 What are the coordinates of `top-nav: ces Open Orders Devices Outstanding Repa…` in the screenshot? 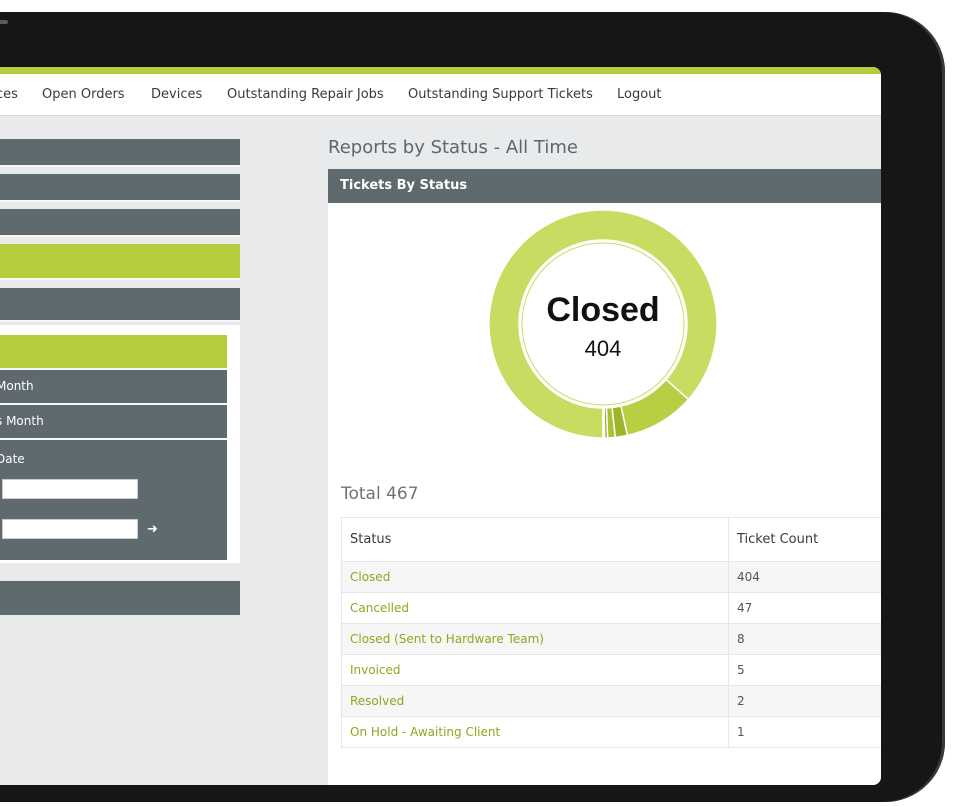 It's located at (440, 95).